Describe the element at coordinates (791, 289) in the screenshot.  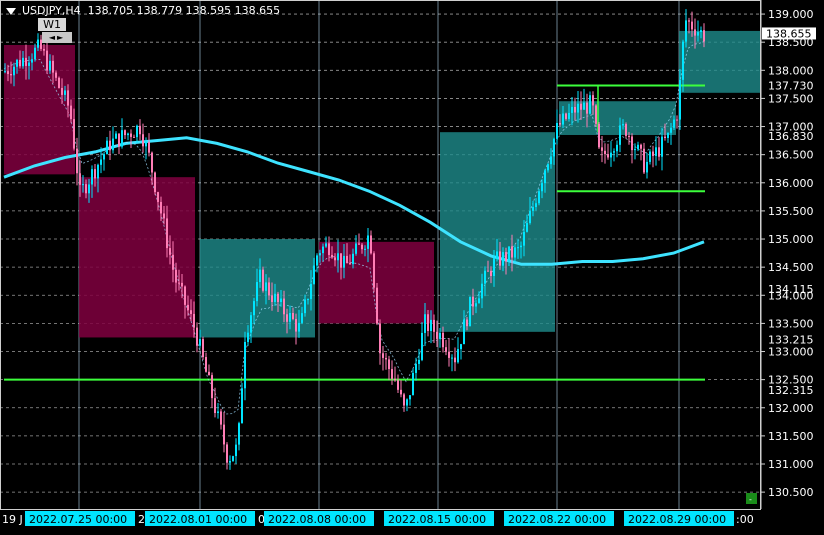
I see `level-price-label: 134.115` at that location.